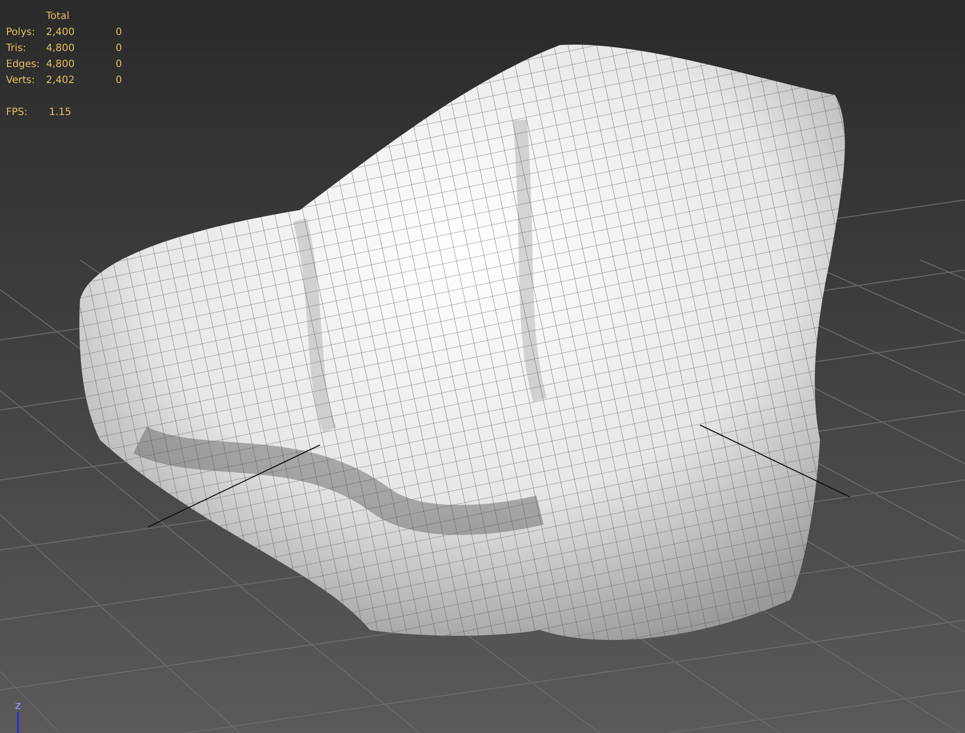 Image resolution: width=965 pixels, height=733 pixels. I want to click on axis-label: z, so click(18, 705).